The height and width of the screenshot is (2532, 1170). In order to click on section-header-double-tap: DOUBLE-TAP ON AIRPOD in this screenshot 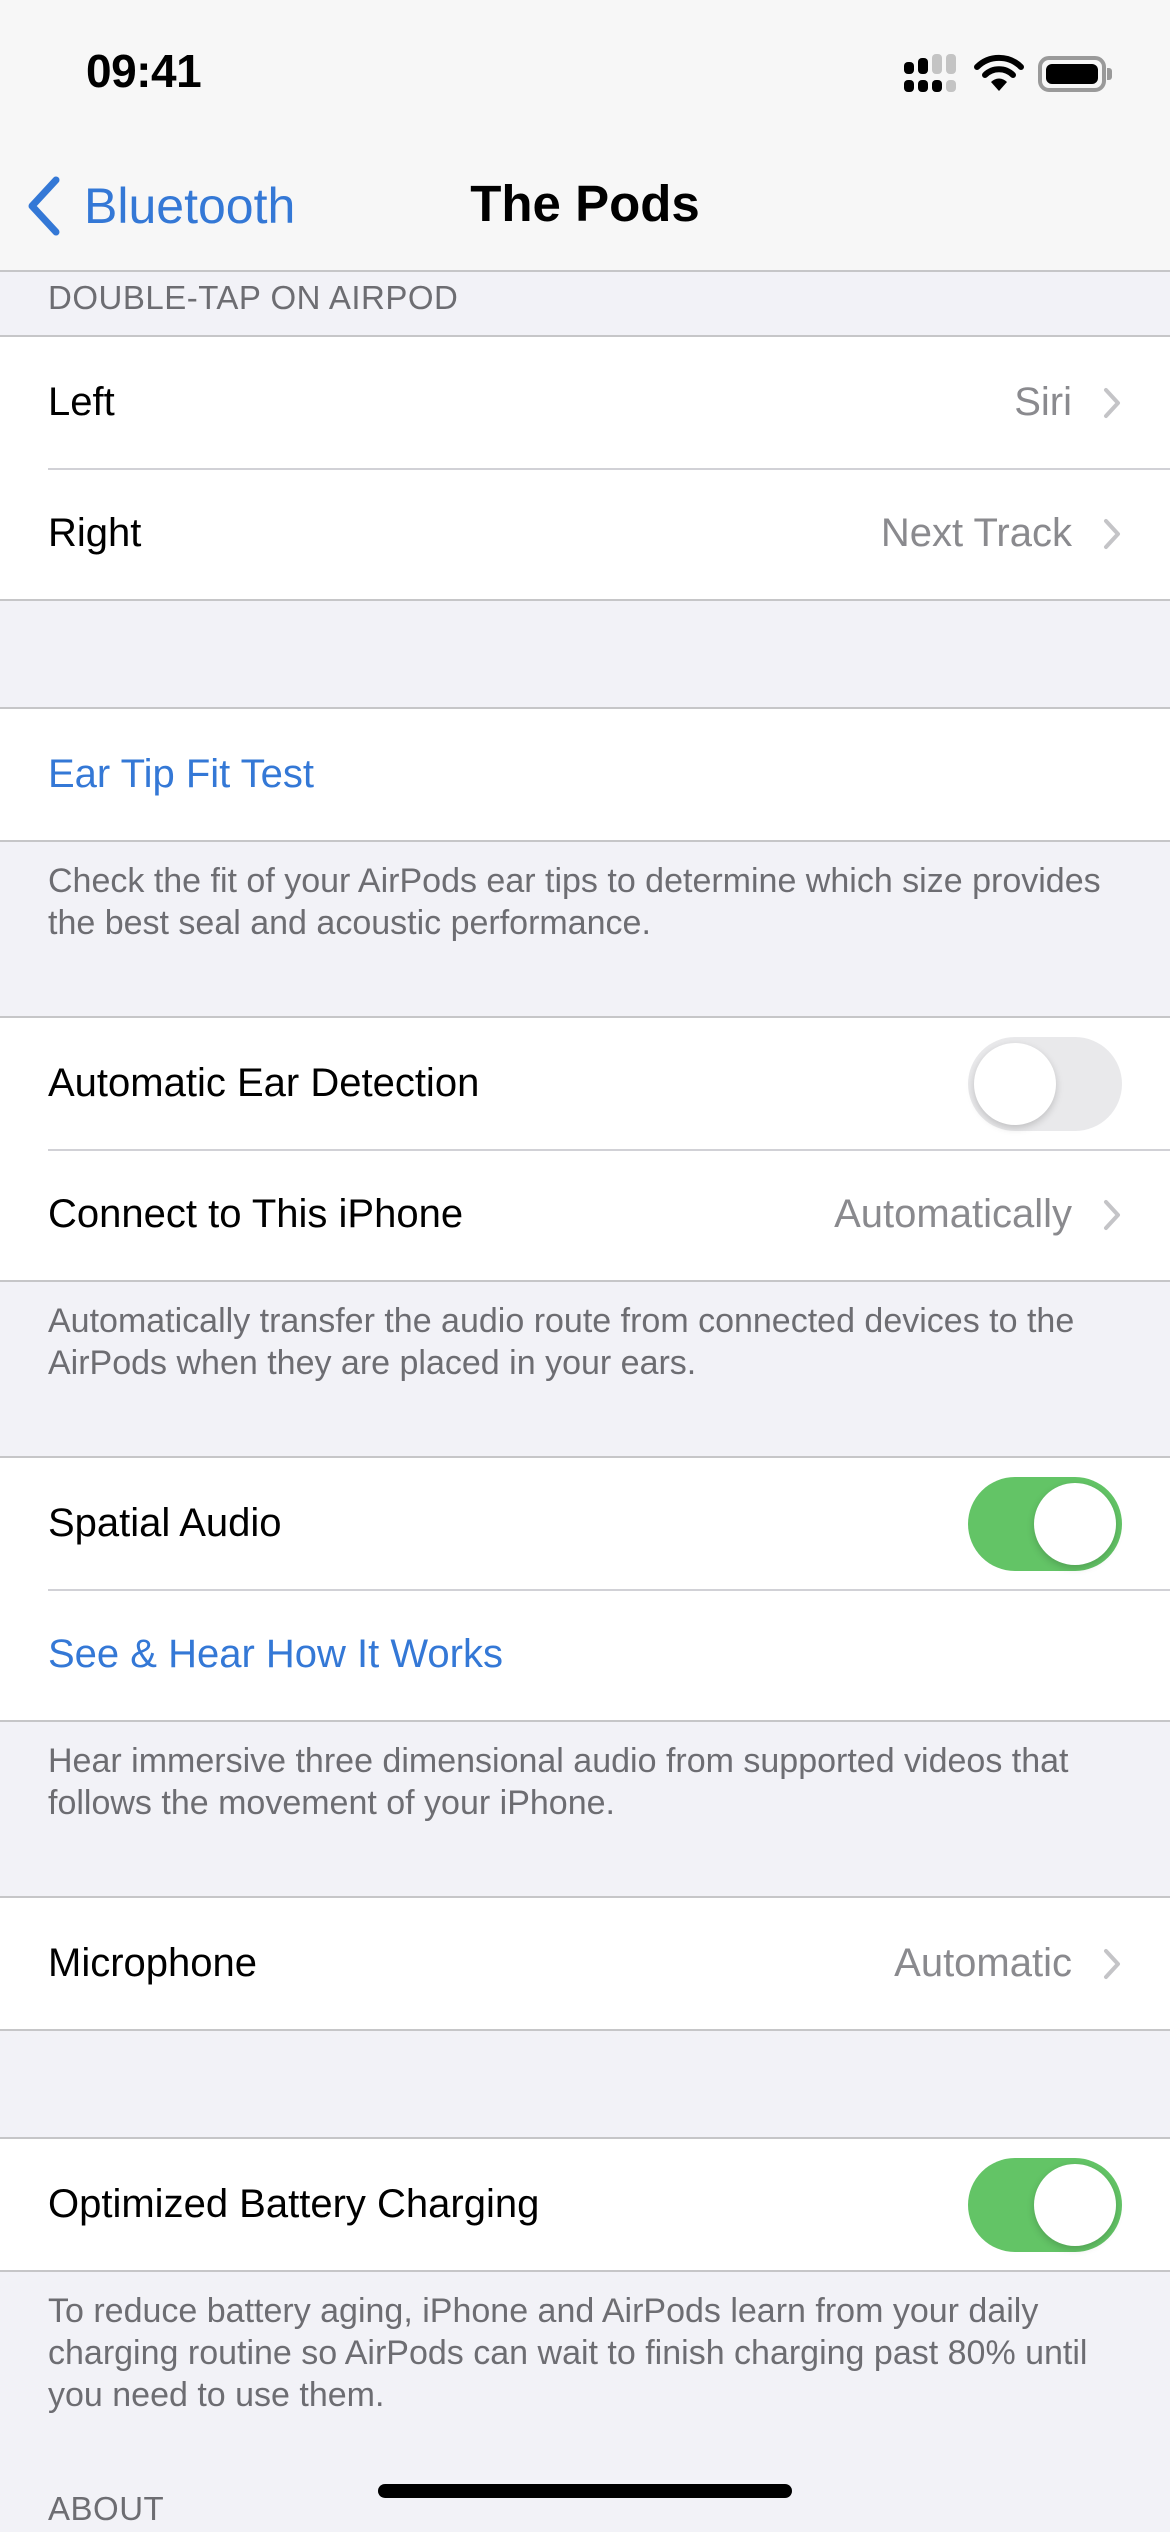, I will do `click(253, 297)`.